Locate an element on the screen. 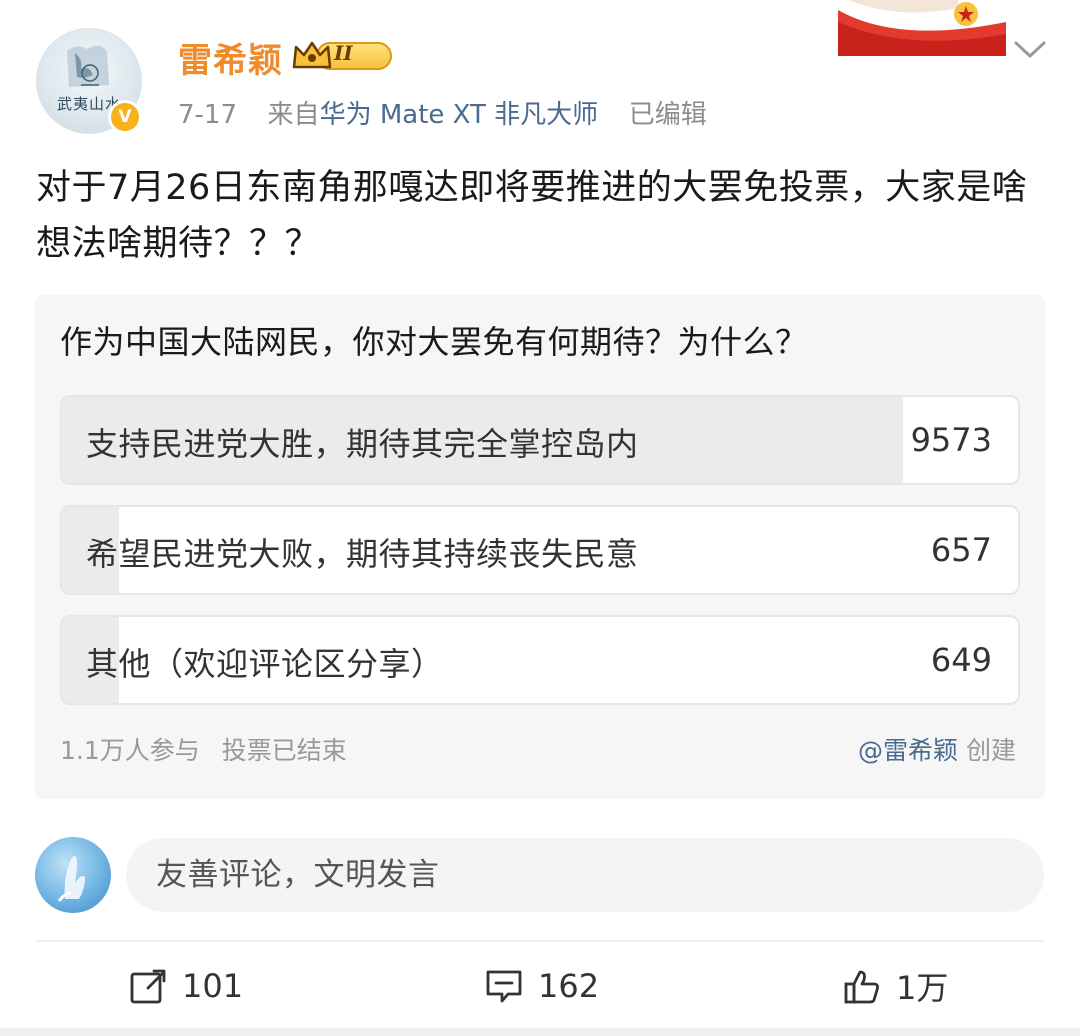 The width and height of the screenshot is (1080, 1036). crown-level-icon: II is located at coordinates (343, 55).